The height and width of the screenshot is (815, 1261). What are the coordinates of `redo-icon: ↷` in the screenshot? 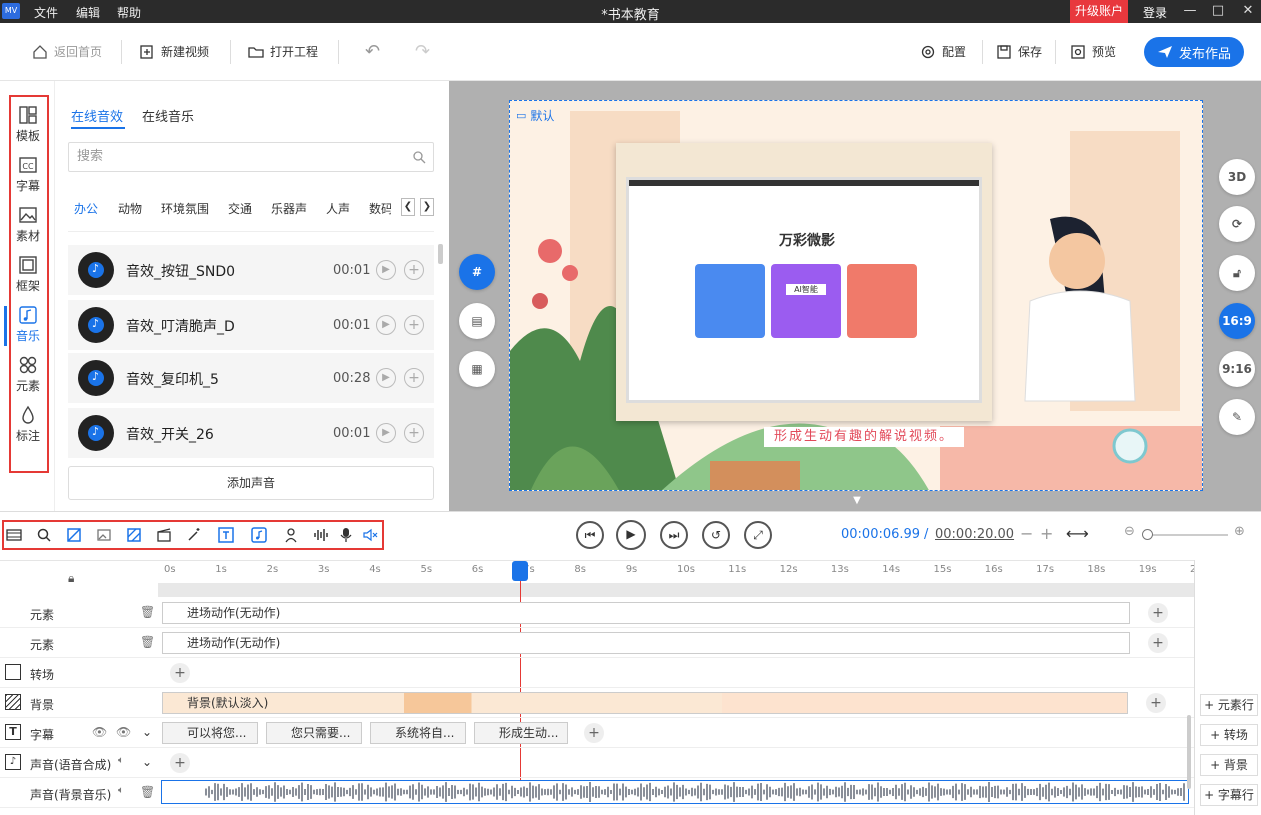 It's located at (422, 52).